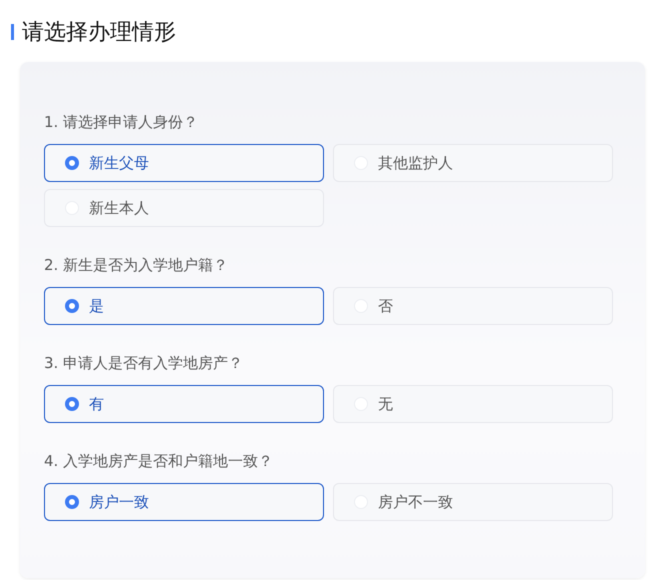  I want to click on radio-option: 房户不一致, so click(473, 502).